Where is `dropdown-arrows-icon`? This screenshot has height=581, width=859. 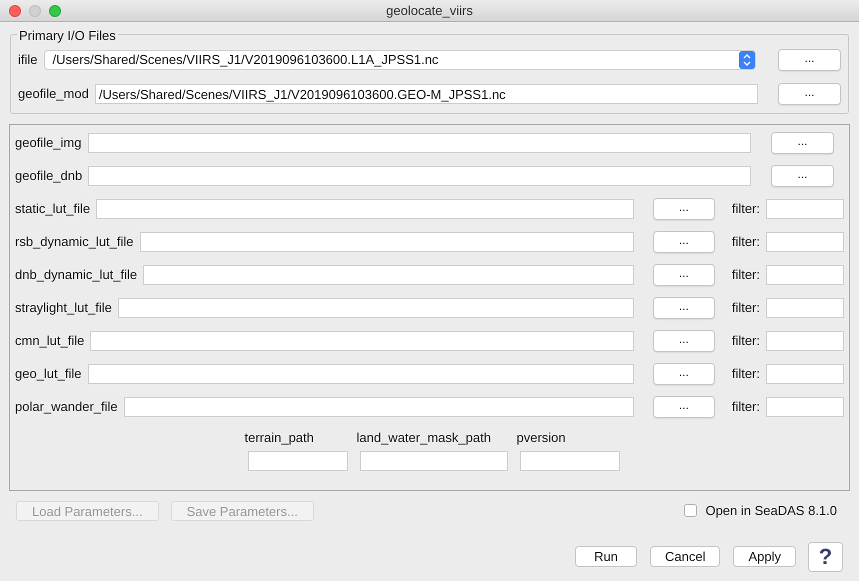 dropdown-arrows-icon is located at coordinates (747, 60).